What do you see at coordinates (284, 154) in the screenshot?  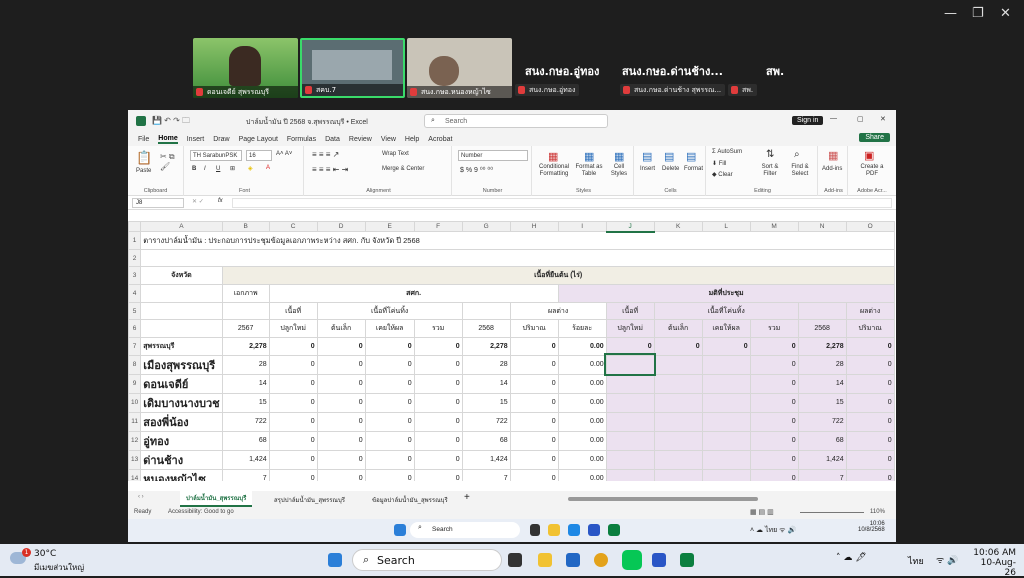 I see `font-grow-shrink-icons: A˄ A˅` at bounding box center [284, 154].